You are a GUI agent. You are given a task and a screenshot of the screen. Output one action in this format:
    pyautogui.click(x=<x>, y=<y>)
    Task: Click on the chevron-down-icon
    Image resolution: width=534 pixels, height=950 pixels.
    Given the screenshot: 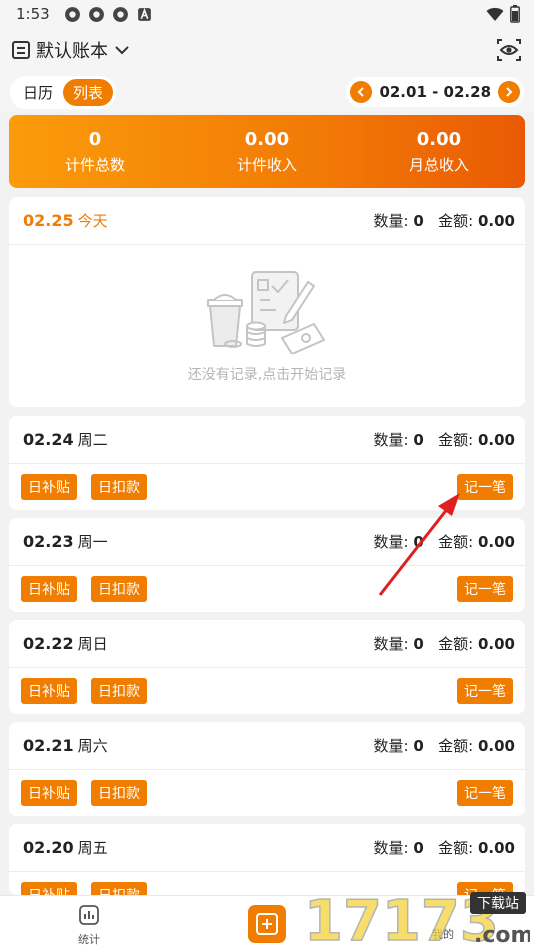 What is the action you would take?
    pyautogui.click(x=122, y=50)
    